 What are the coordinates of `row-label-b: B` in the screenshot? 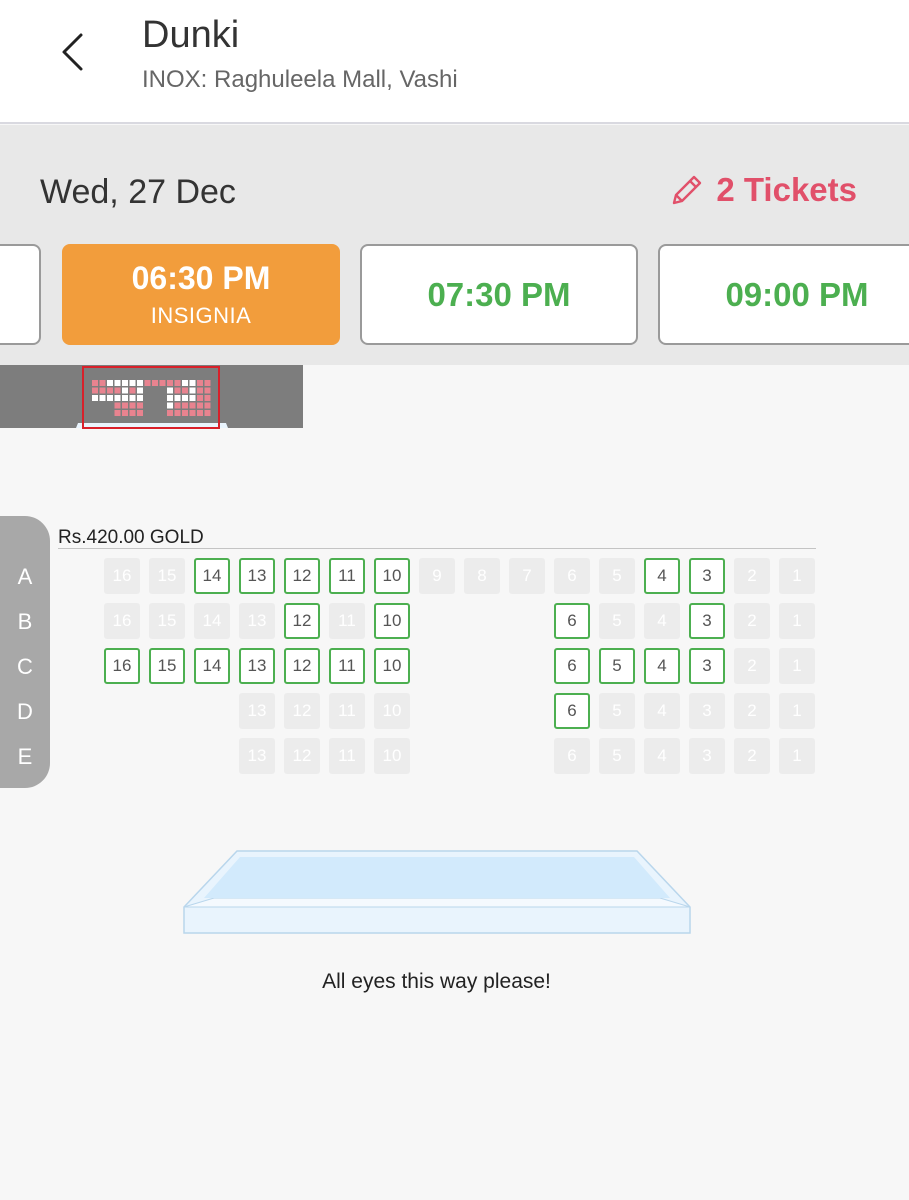 It's located at (25, 621).